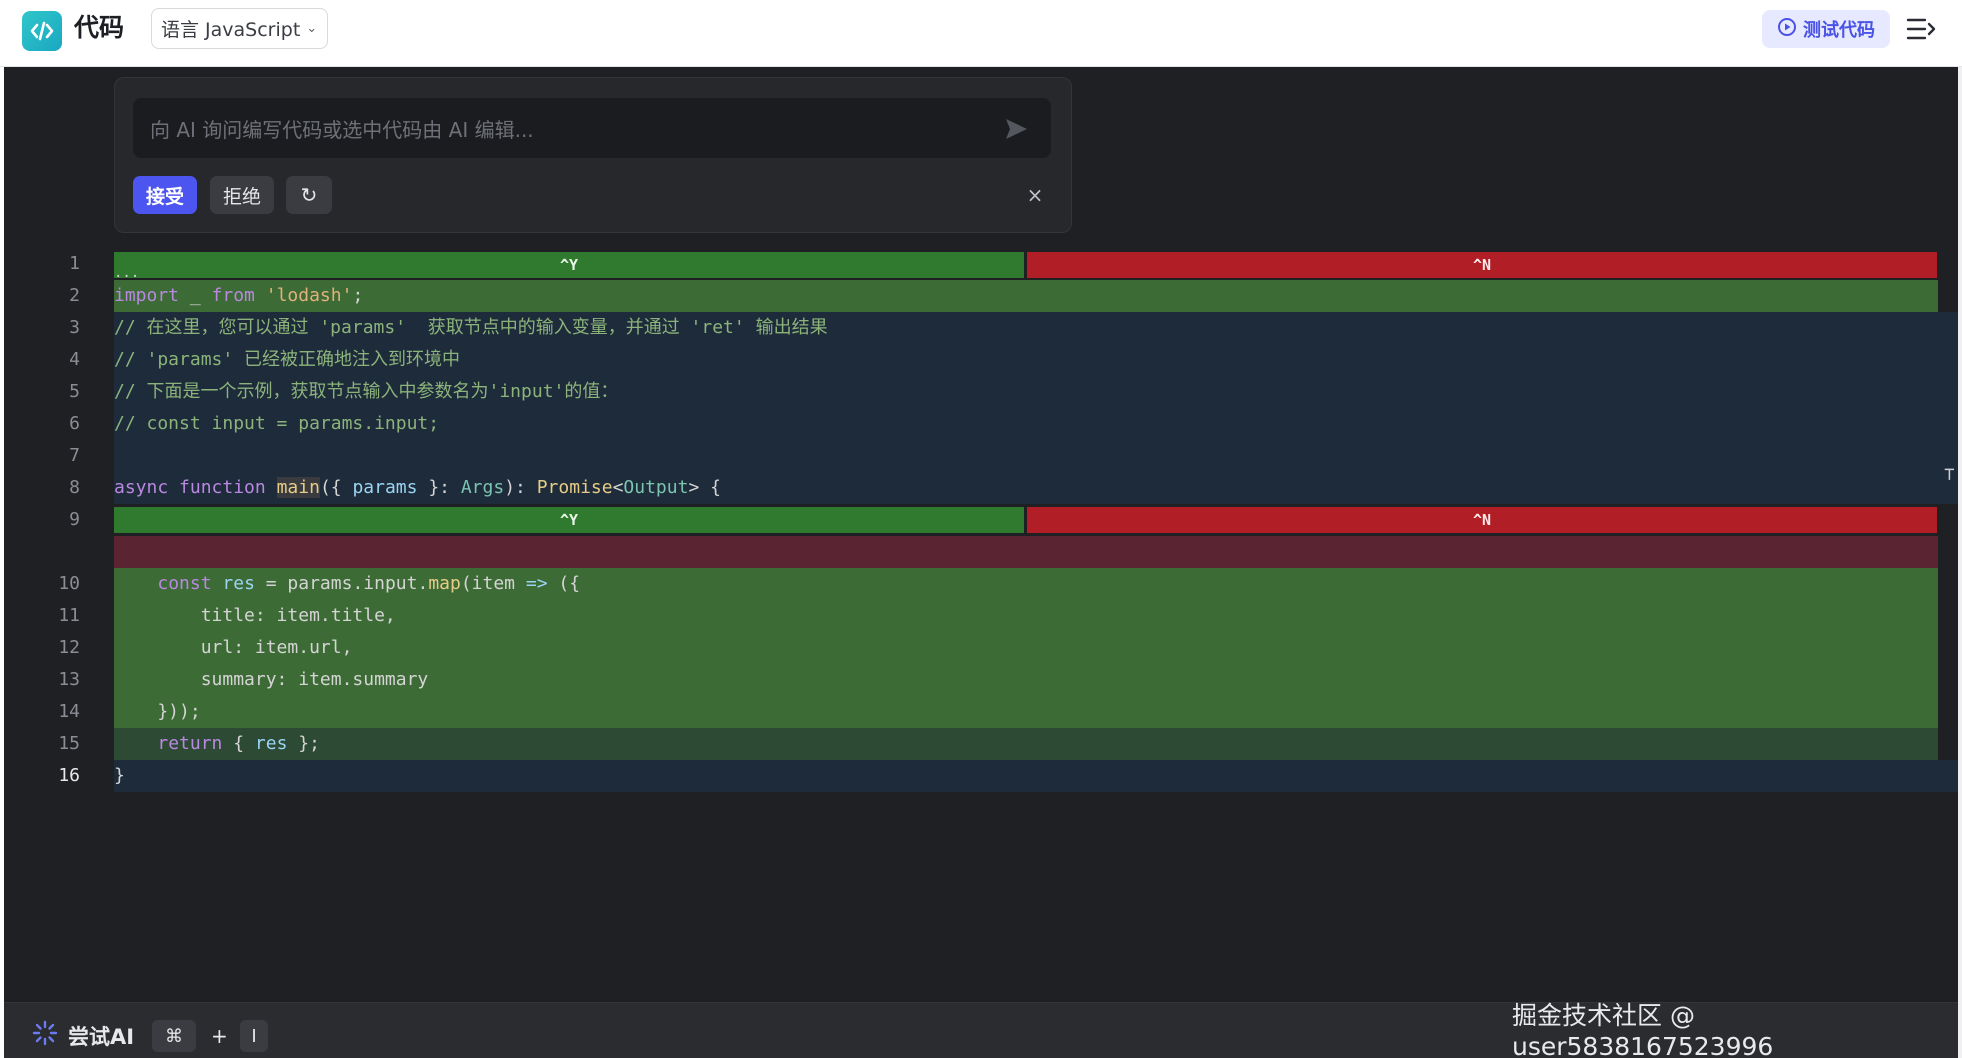  Describe the element at coordinates (1026, 712) in the screenshot. I see `code-line-14: }));` at that location.